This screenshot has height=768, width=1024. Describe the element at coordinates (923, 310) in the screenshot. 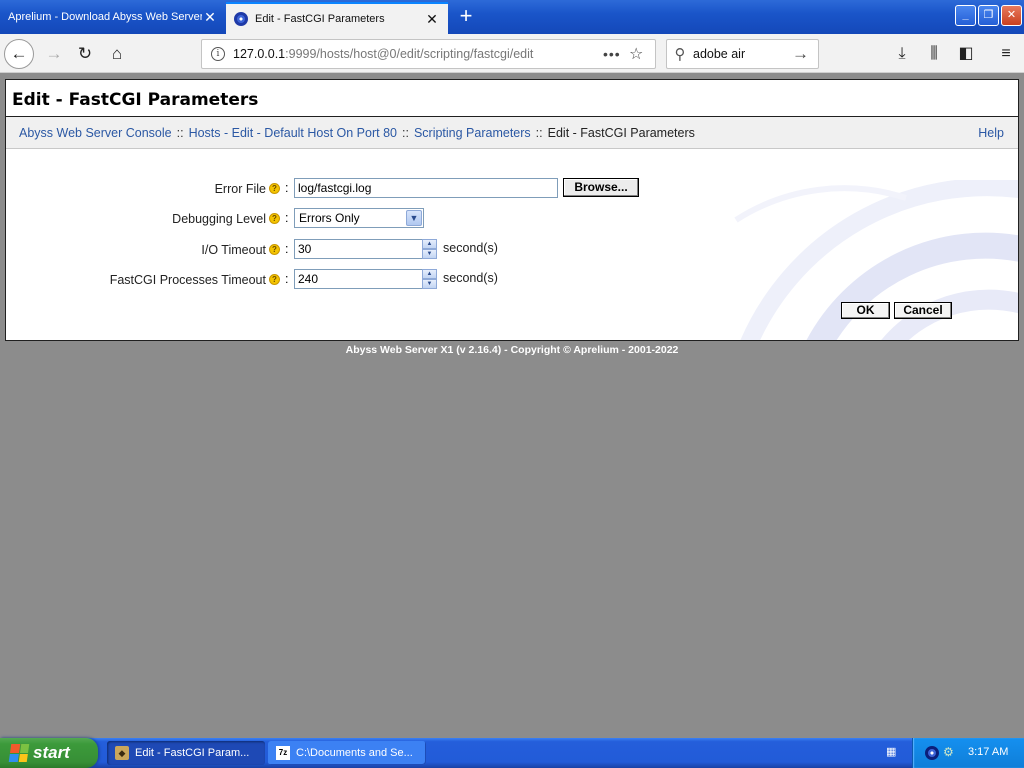

I see `cancel-button: Cancel` at that location.